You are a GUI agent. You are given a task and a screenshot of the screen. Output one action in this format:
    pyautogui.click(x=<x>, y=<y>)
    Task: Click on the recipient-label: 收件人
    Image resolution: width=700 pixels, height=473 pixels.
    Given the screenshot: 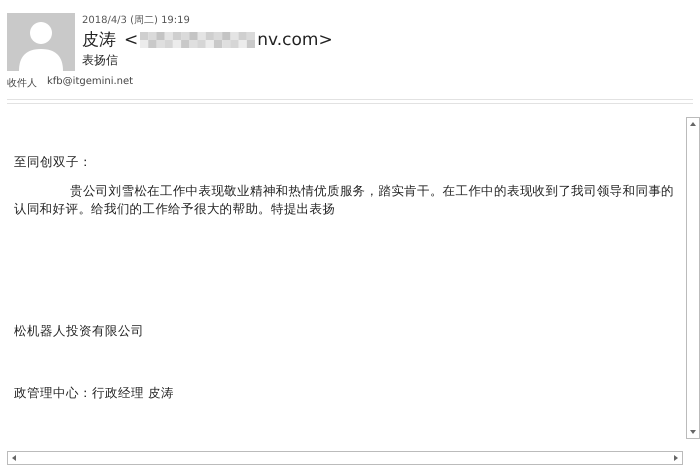 What is the action you would take?
    pyautogui.click(x=22, y=83)
    